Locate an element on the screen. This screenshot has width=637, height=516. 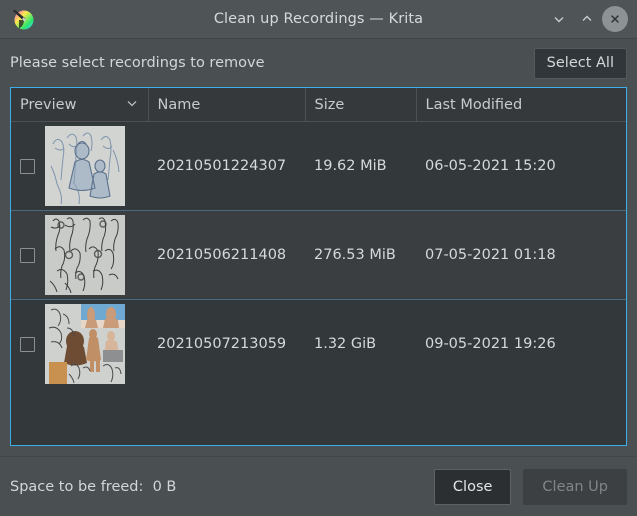
prompt-label: Please select recordings to remove is located at coordinates (137, 63).